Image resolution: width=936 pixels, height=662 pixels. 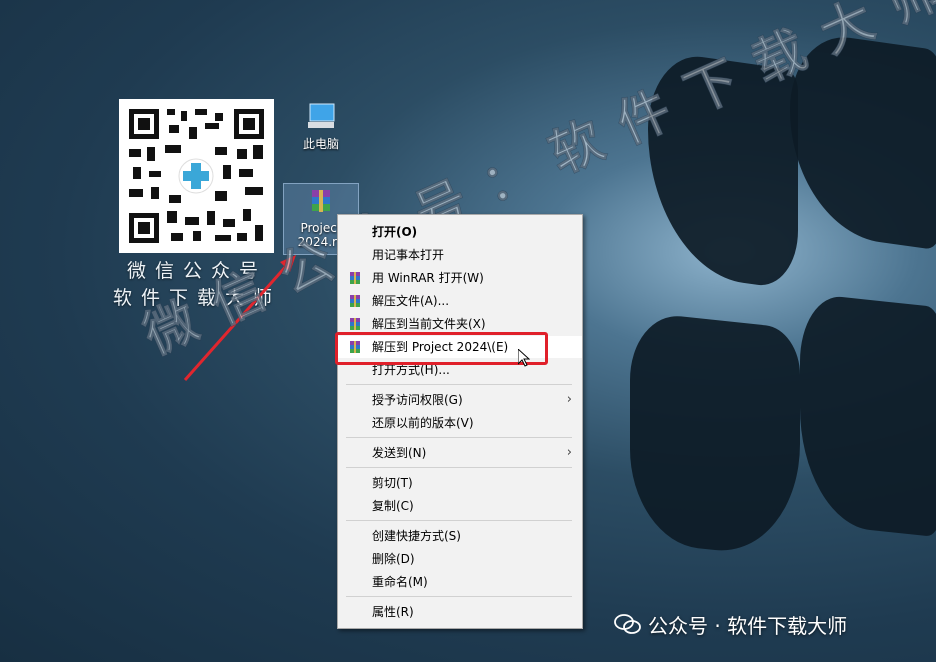 I want to click on menu-item-give-access: 授予访问权限(G) ›, so click(x=460, y=400).